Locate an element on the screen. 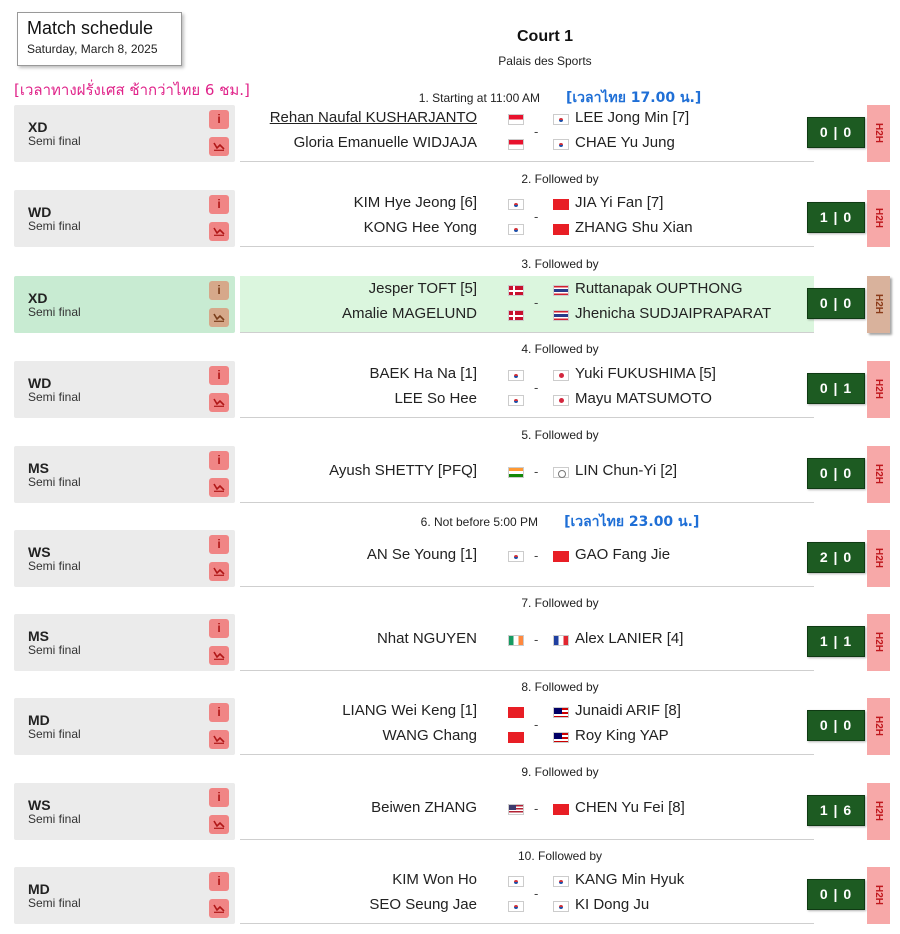 This screenshot has height=934, width=900. player-name: Mayu MATSUMOTO is located at coordinates (643, 398).